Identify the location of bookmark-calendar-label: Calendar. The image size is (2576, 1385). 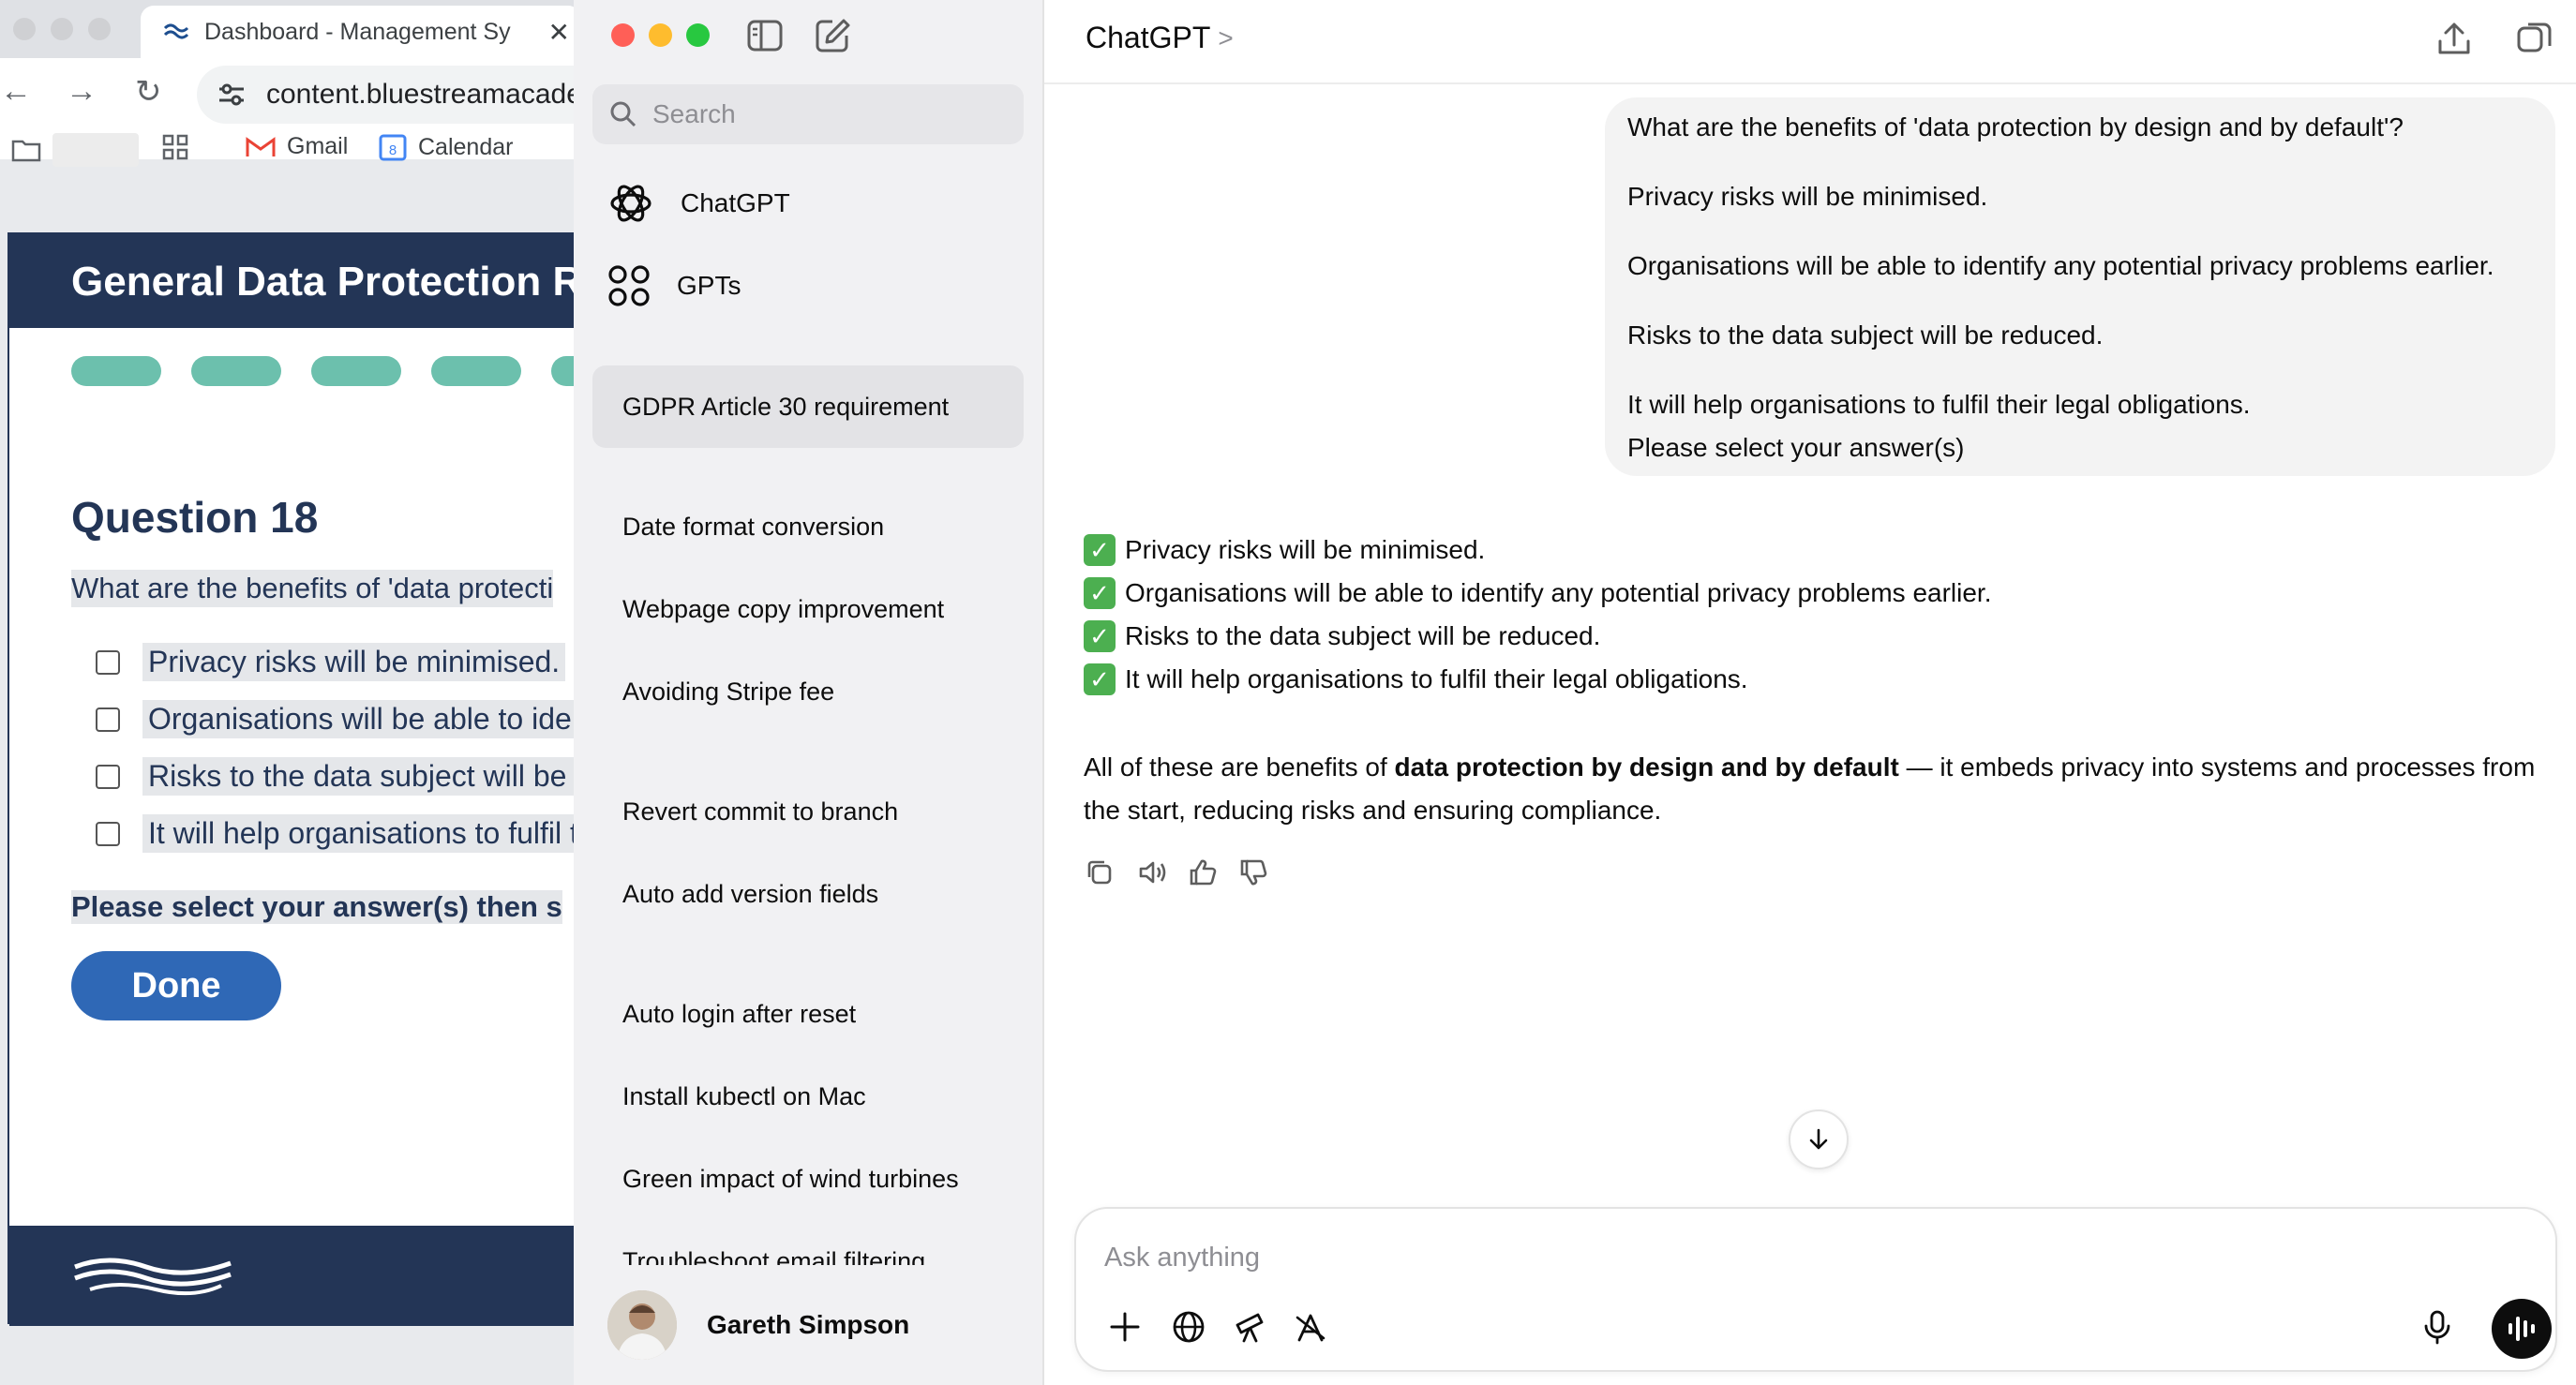
(466, 147).